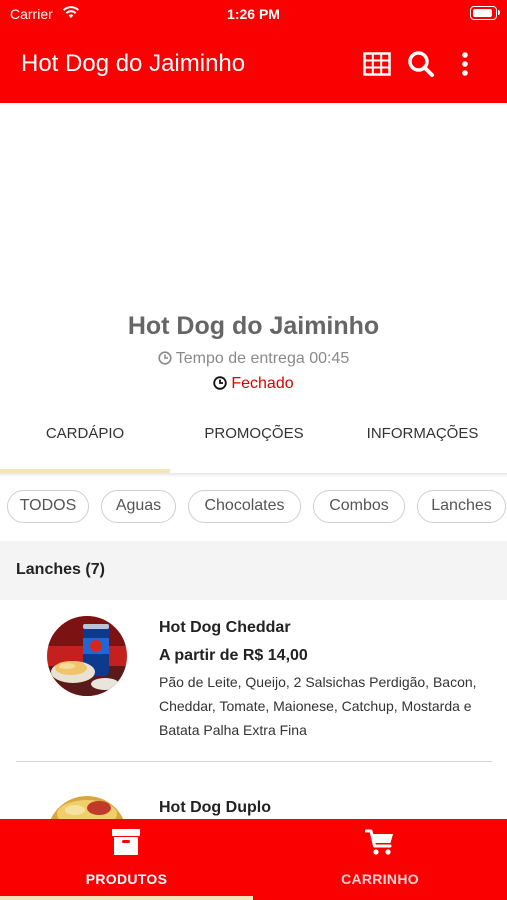  What do you see at coordinates (233, 655) in the screenshot?
I see `product-price: A partir de R$ 14,00` at bounding box center [233, 655].